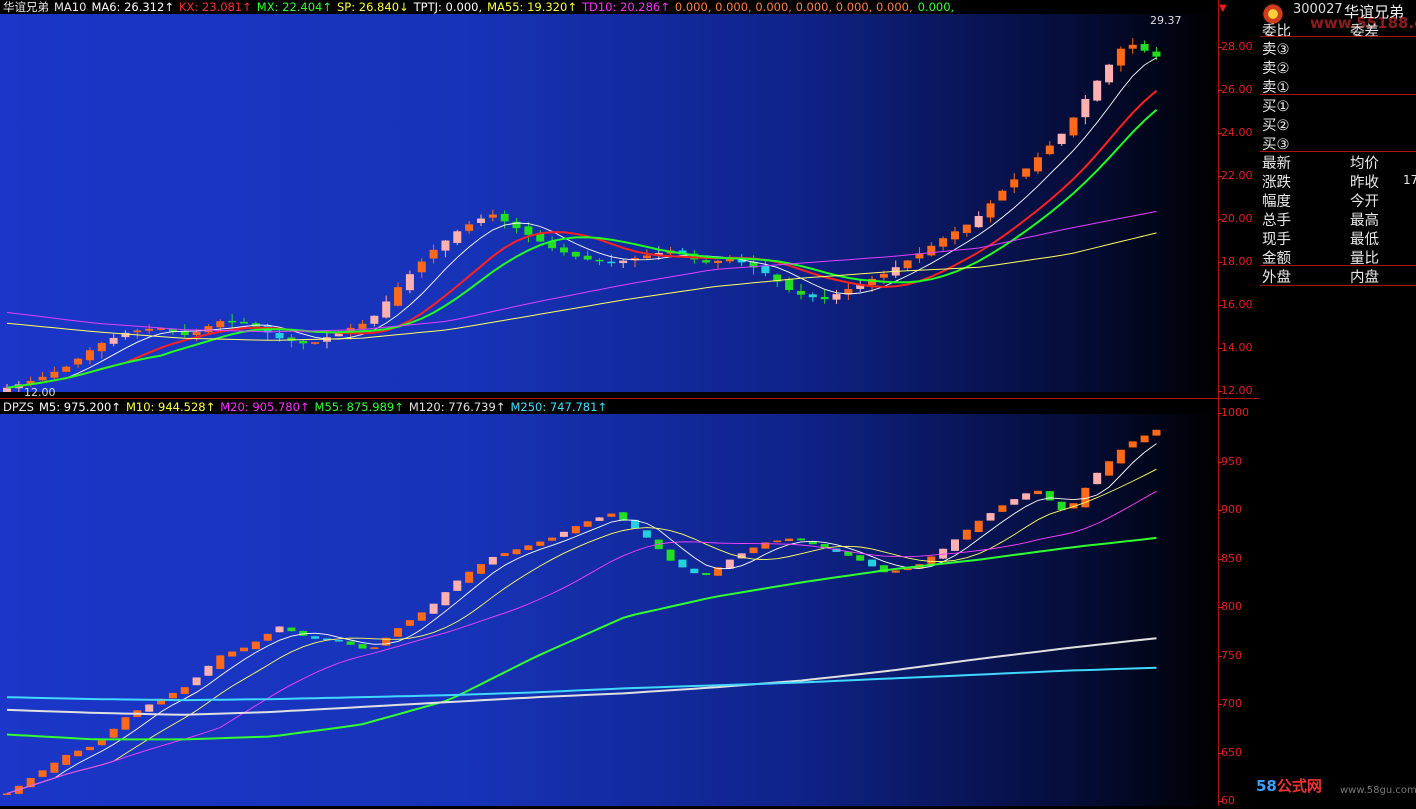 This screenshot has height=809, width=1416. Describe the element at coordinates (1364, 278) in the screenshot. I see `quote-label: 内盘` at that location.